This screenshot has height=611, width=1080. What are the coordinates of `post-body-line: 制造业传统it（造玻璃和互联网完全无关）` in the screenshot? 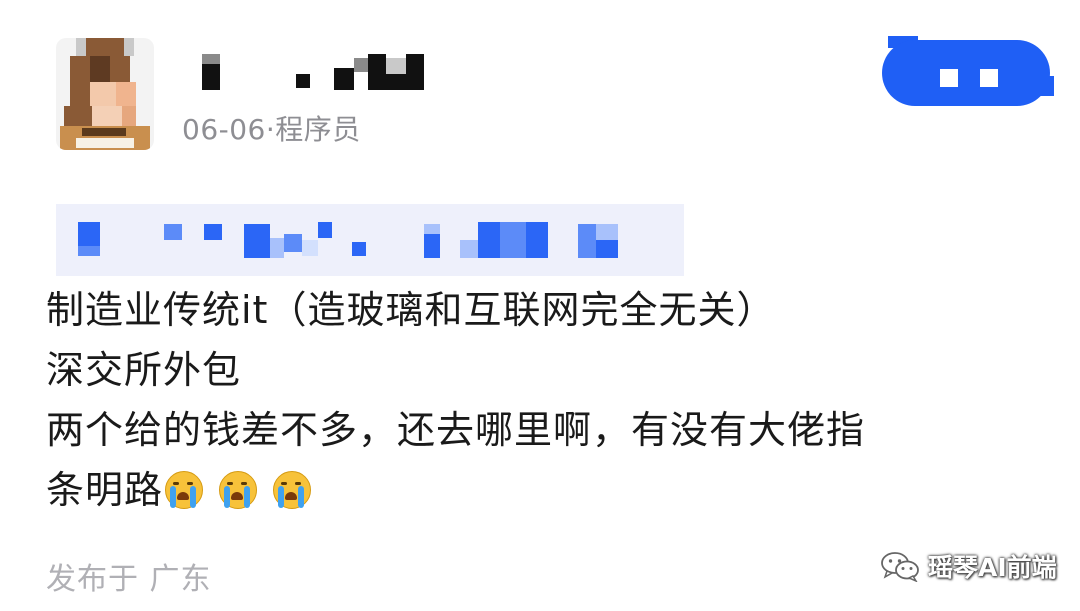 It's located at (411, 310).